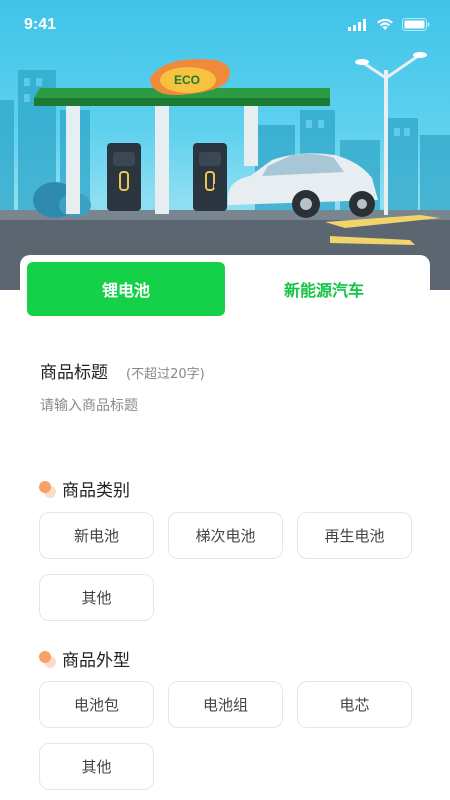 Image resolution: width=450 pixels, height=800 pixels. Describe the element at coordinates (225, 26) in the screenshot. I see `status-bar: 9:41` at that location.